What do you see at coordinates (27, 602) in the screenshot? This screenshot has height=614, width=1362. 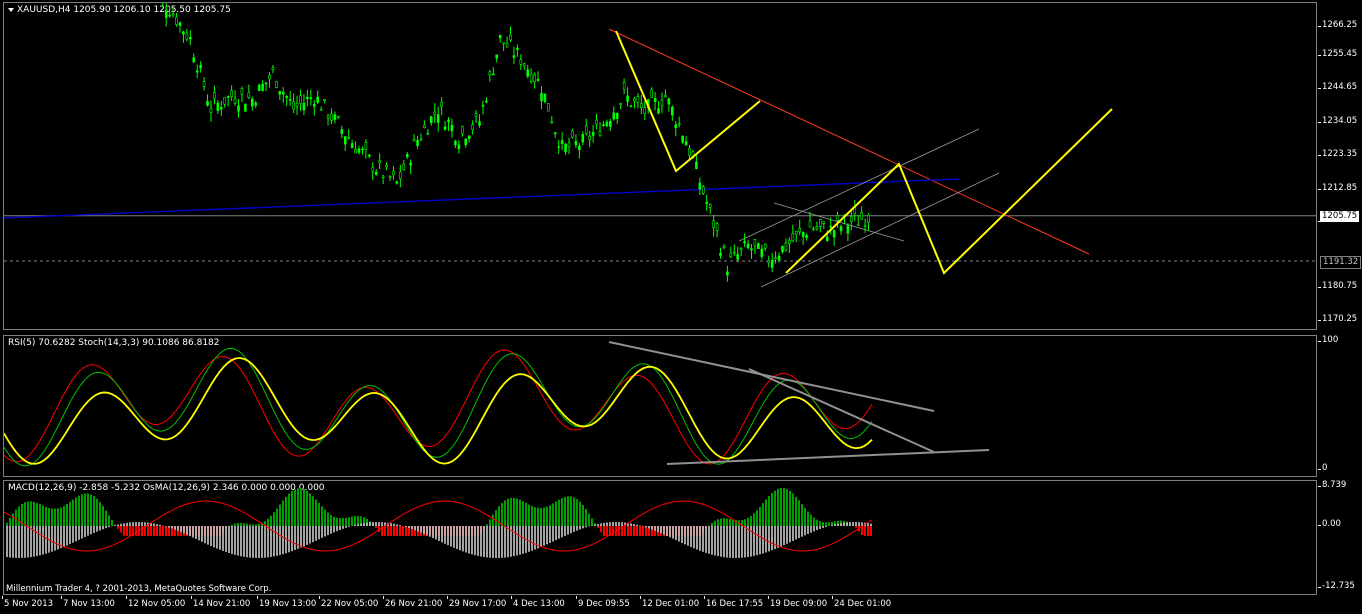 I see `time-axis-label: 5 Nov 2013` at bounding box center [27, 602].